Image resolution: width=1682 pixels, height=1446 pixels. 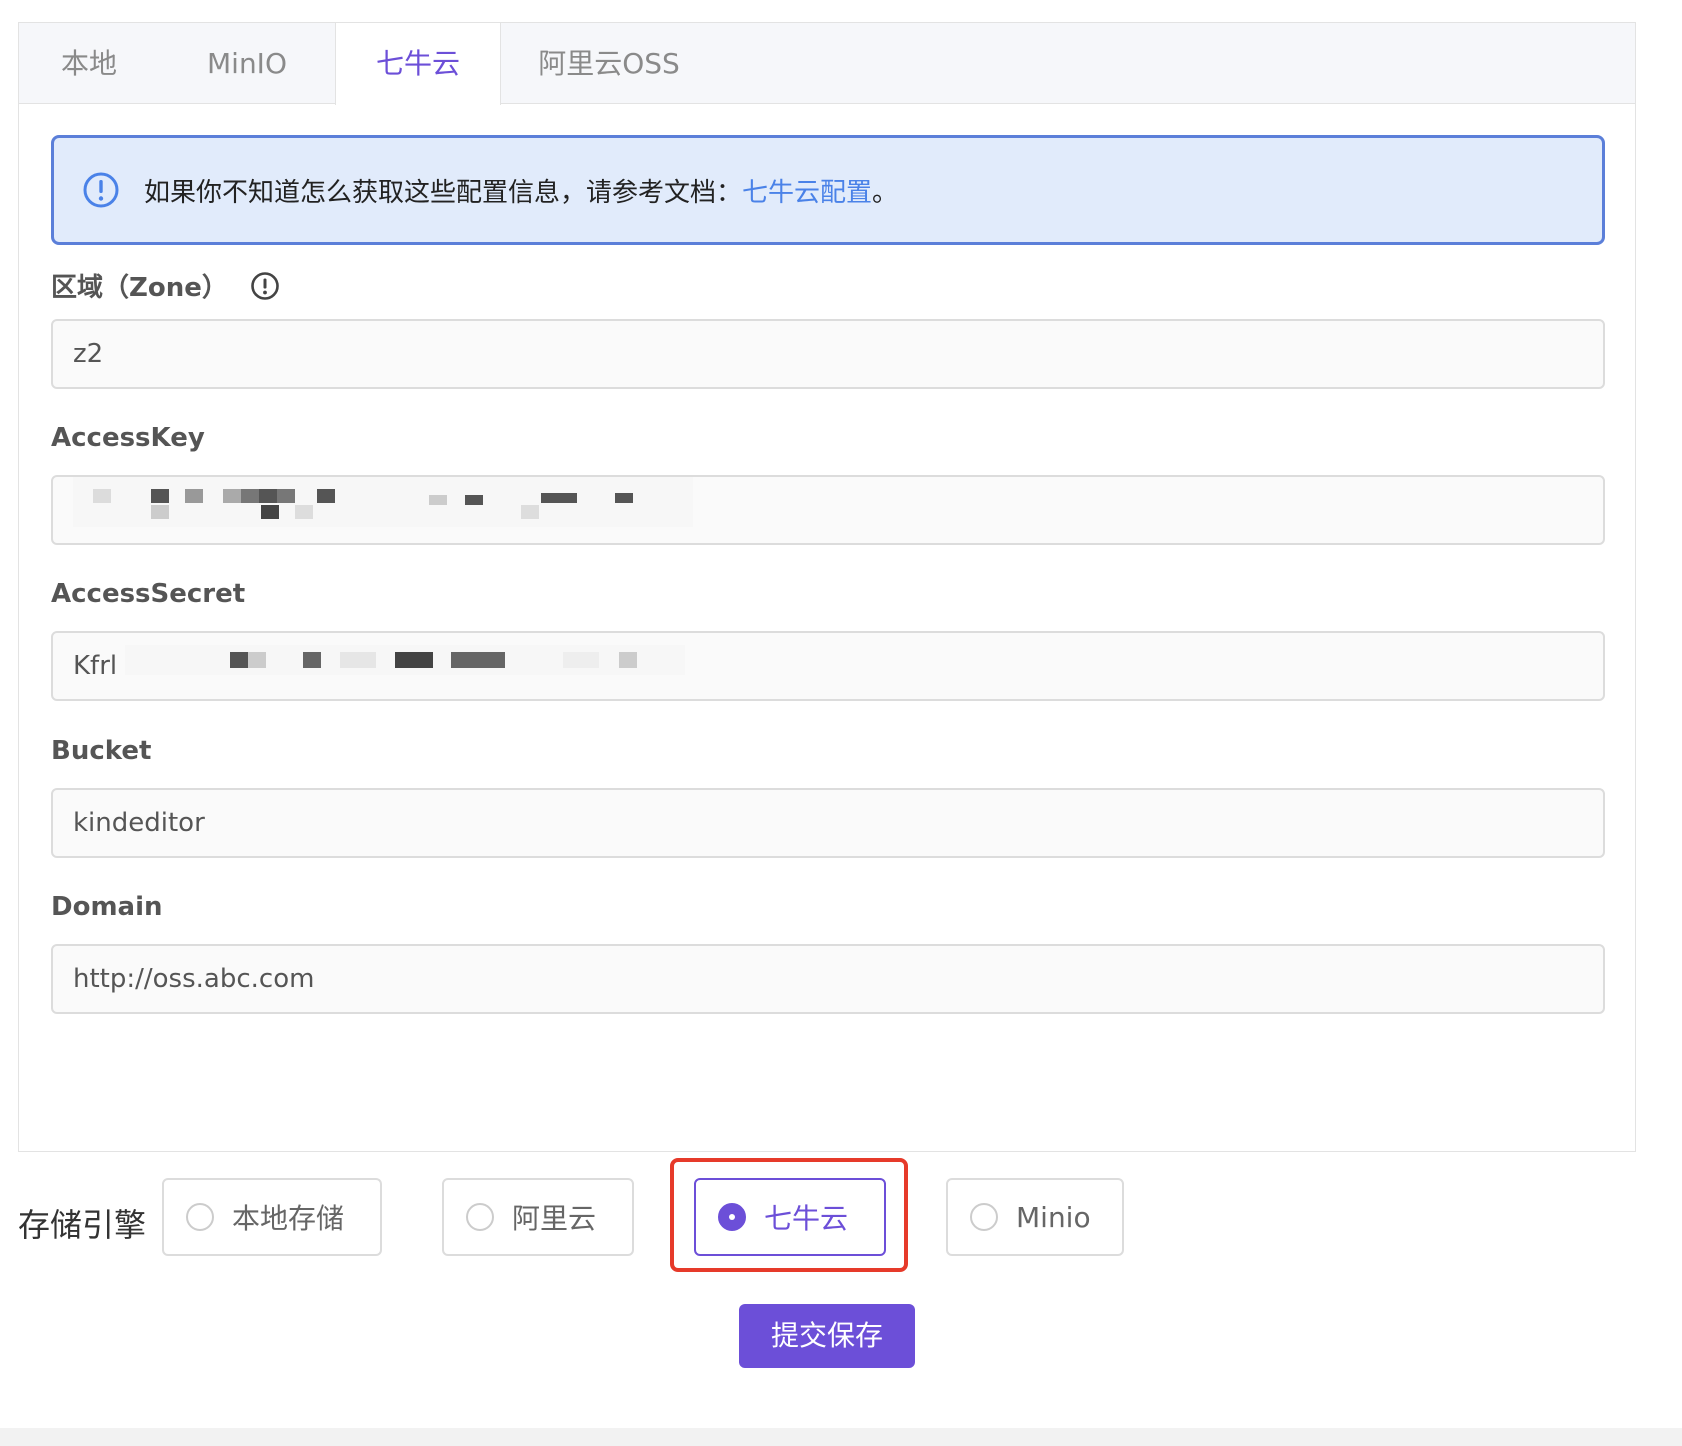 I want to click on exclamation-circle-icon, so click(x=265, y=286).